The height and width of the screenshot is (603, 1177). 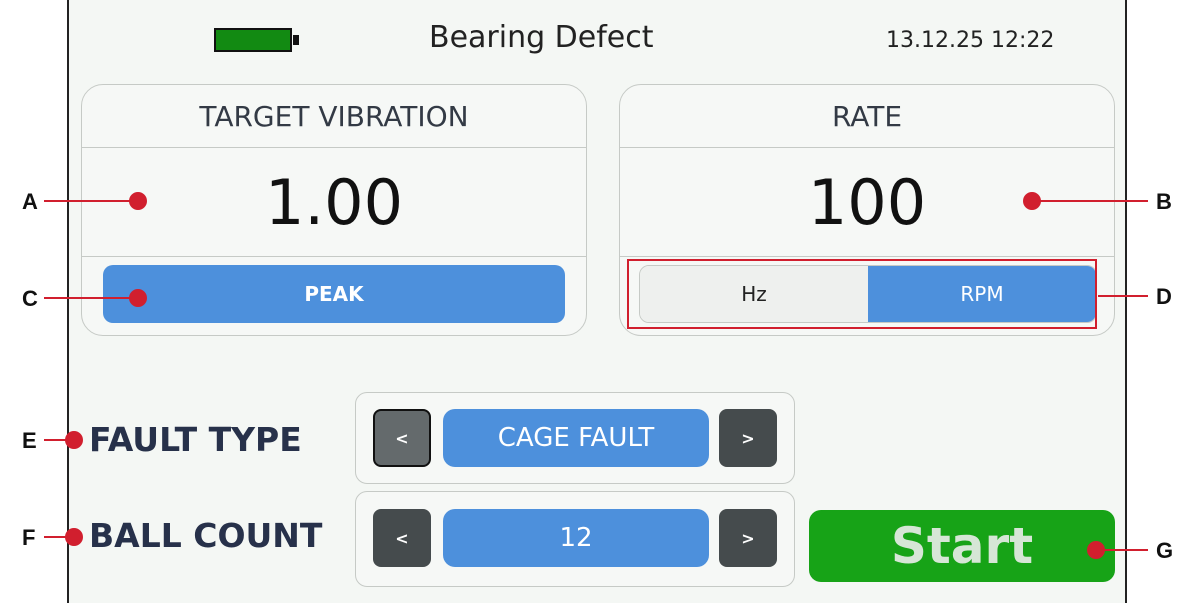 I want to click on callout-dot-g, so click(x=1096, y=550).